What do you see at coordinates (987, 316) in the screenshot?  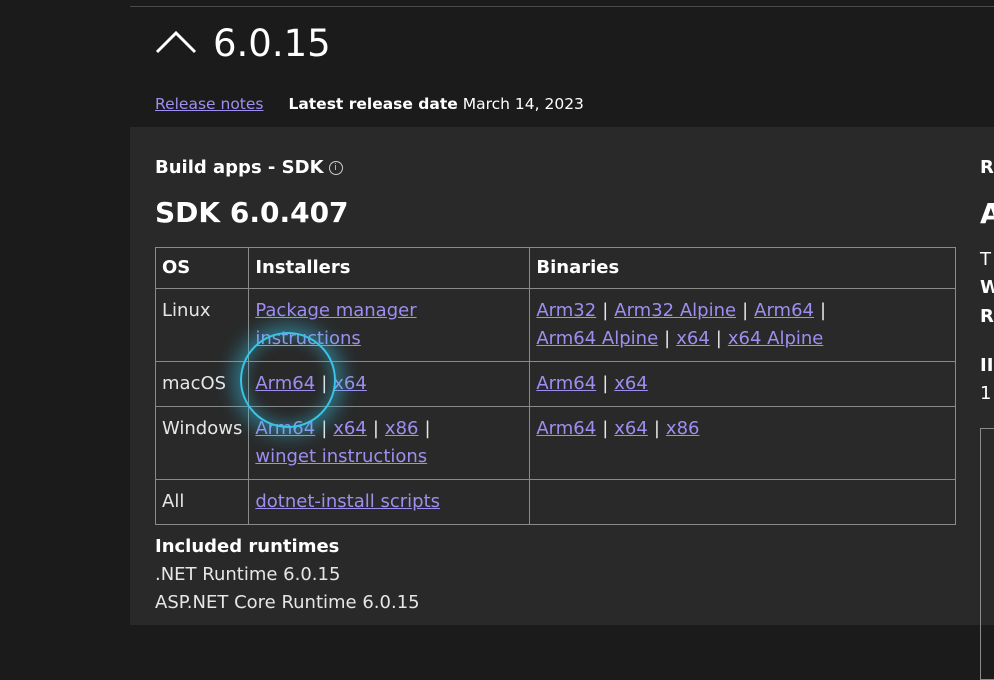 I see `cut-text: R` at bounding box center [987, 316].